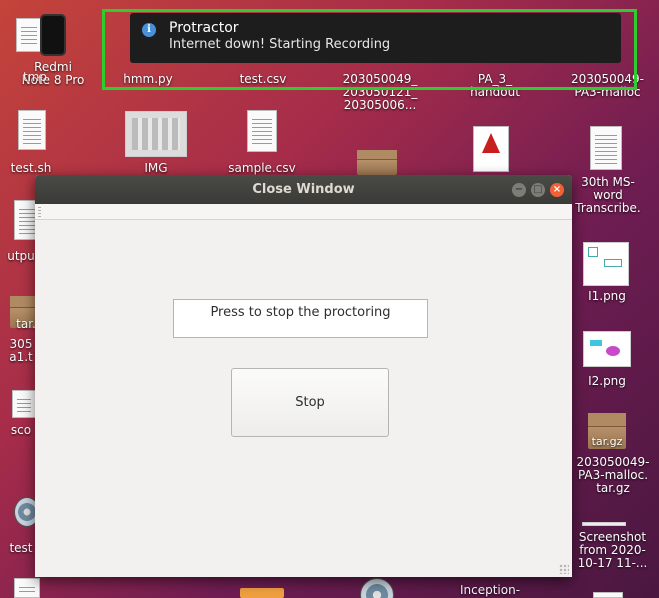  I want to click on desktop-icon-test-sh: test.sh, so click(31, 168).